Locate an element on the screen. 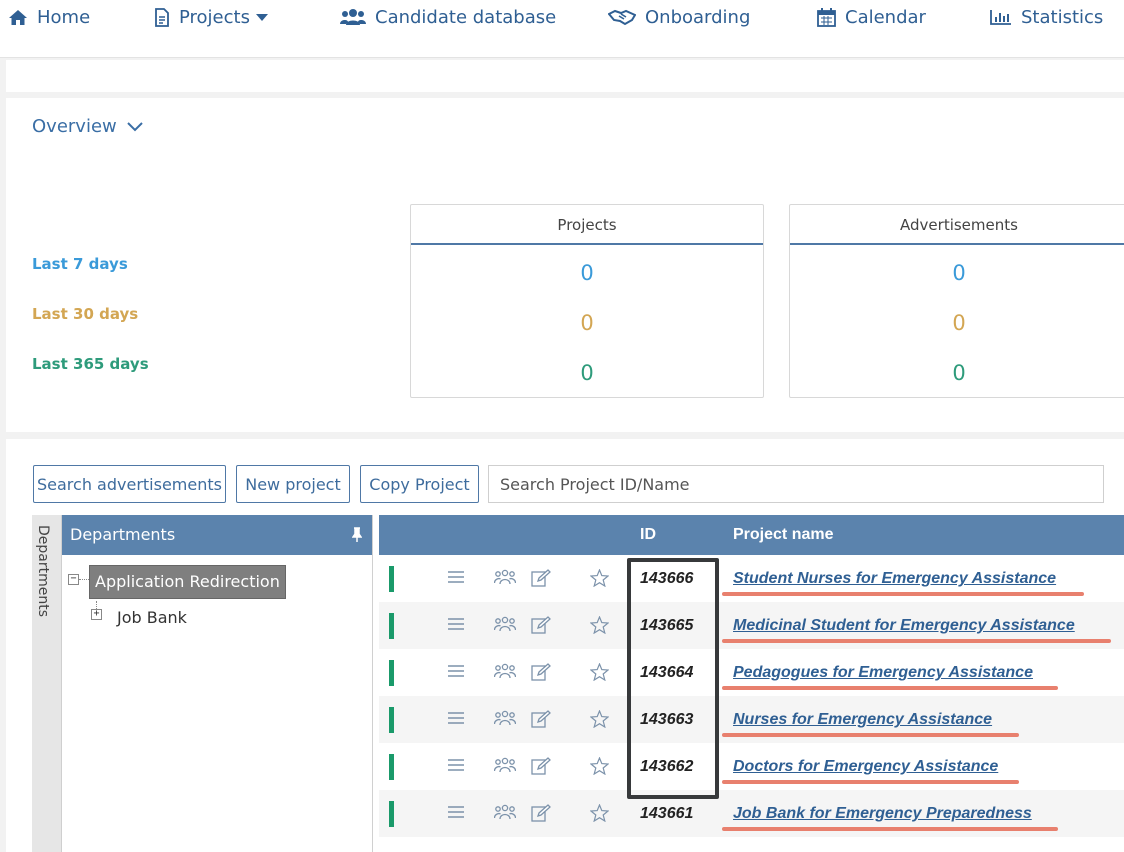 This screenshot has width=1124, height=852. projects-card-title: Projects is located at coordinates (587, 225).